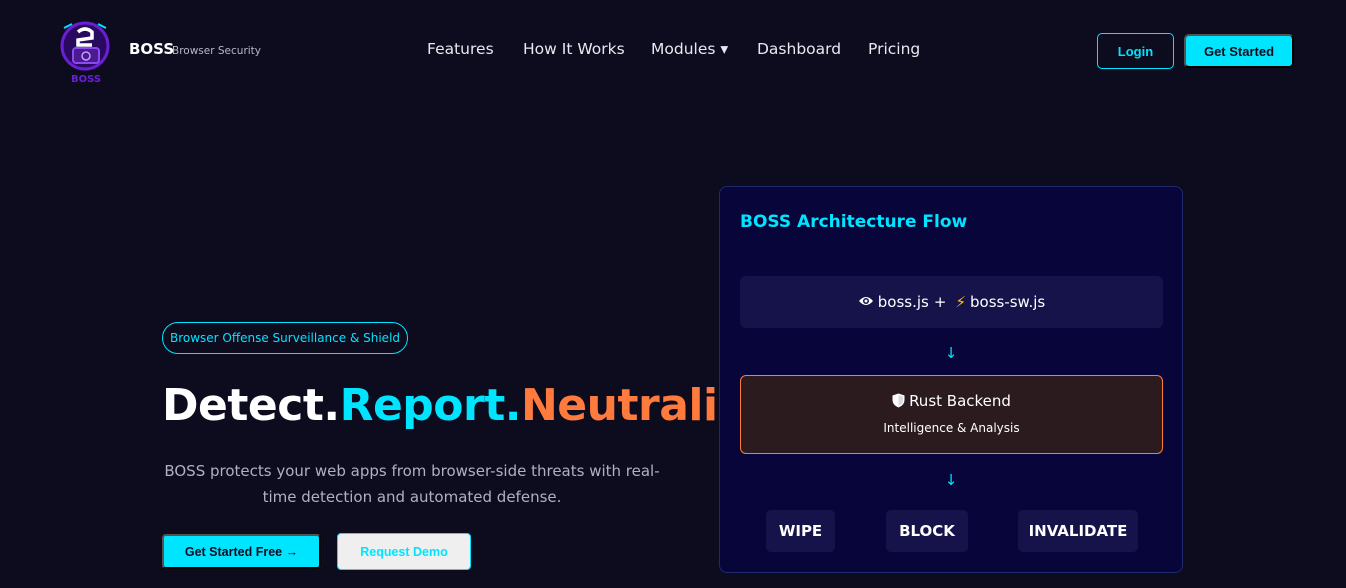 The width and height of the screenshot is (1346, 588). What do you see at coordinates (151, 49) in the screenshot?
I see `brand-name: BOSS` at bounding box center [151, 49].